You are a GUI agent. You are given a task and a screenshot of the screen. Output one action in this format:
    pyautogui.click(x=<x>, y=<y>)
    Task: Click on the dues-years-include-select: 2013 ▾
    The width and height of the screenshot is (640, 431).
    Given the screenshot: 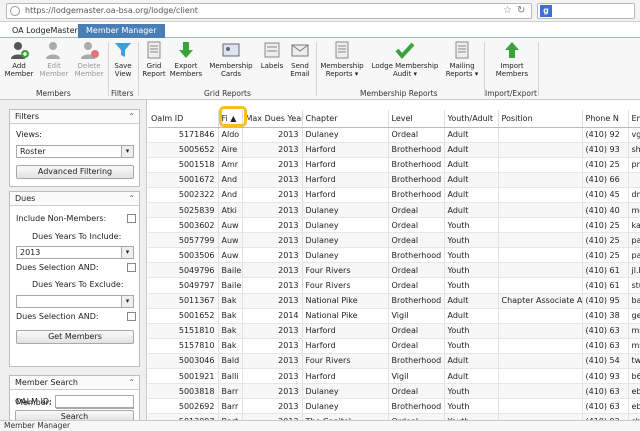 What is the action you would take?
    pyautogui.click(x=75, y=252)
    